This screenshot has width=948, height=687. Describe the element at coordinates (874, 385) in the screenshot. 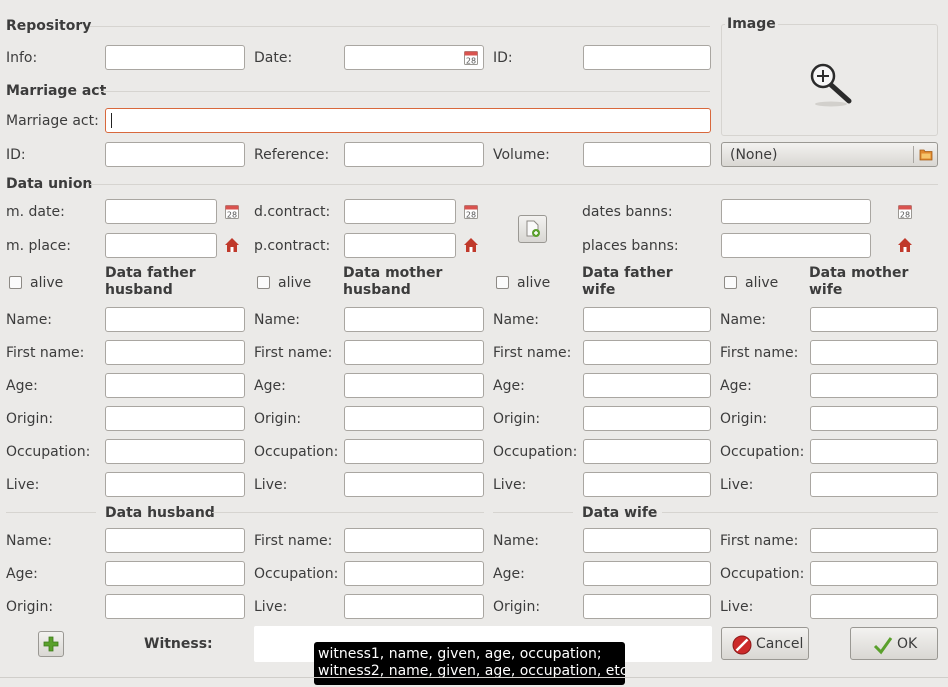

I see `mother-wife-age-input` at that location.